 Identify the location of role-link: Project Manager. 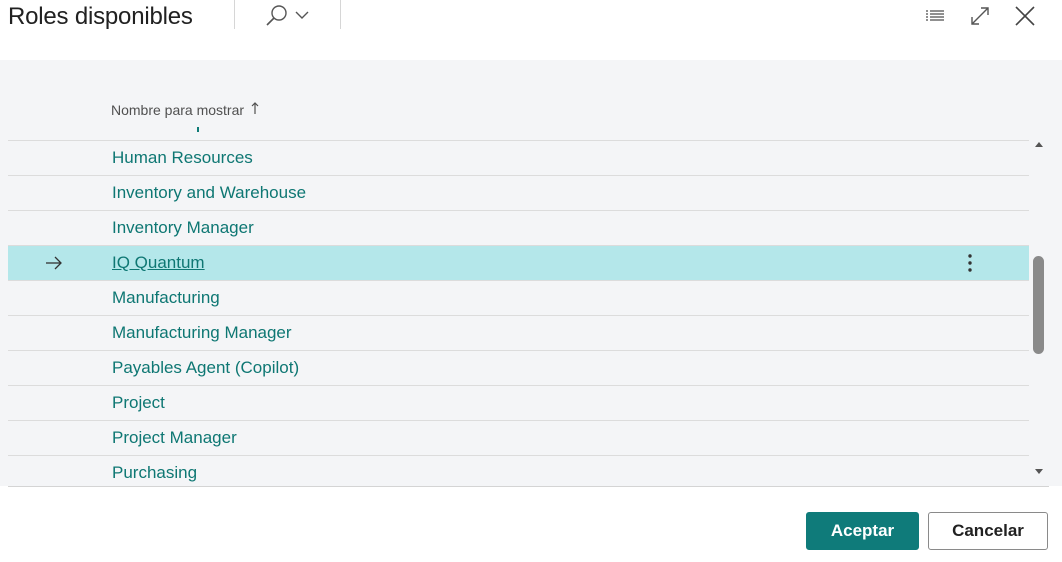
(174, 438).